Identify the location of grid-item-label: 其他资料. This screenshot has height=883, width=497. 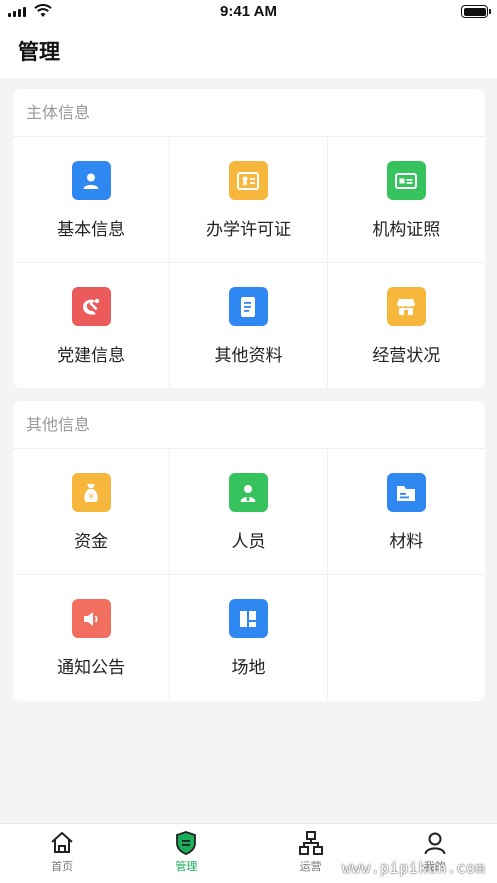
(248, 356).